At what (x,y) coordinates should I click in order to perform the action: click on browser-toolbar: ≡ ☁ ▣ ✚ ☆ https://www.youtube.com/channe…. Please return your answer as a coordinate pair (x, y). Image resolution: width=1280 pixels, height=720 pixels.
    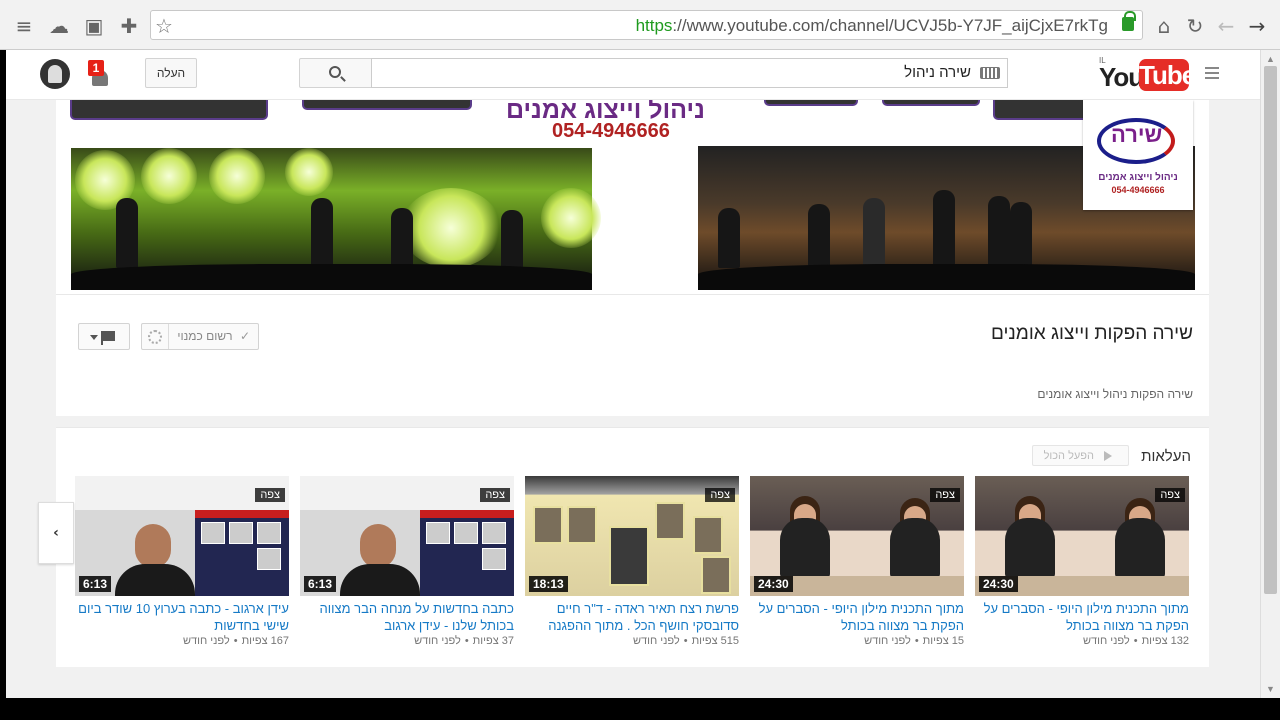
    Looking at the image, I should click on (640, 25).